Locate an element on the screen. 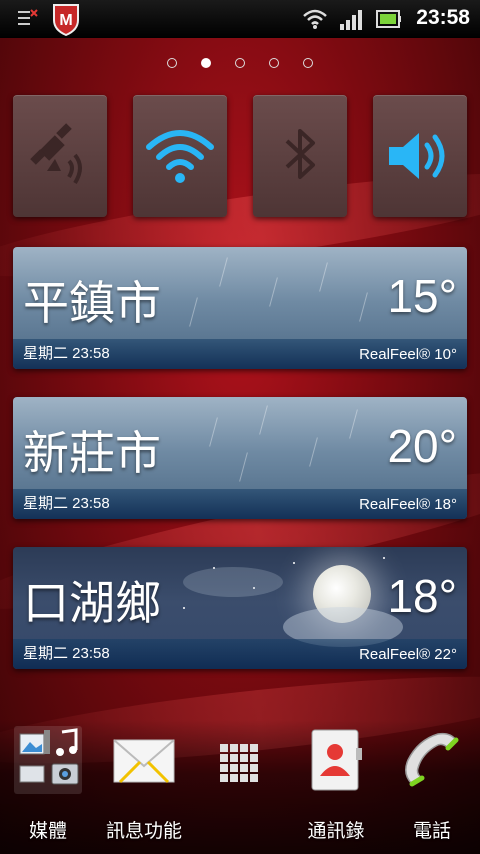  notification-icon is located at coordinates (28, 17).